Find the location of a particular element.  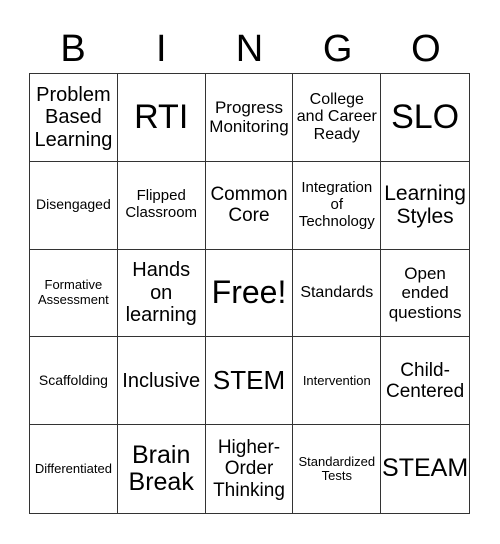

bingo-cell: Inclusive is located at coordinates (161, 381).